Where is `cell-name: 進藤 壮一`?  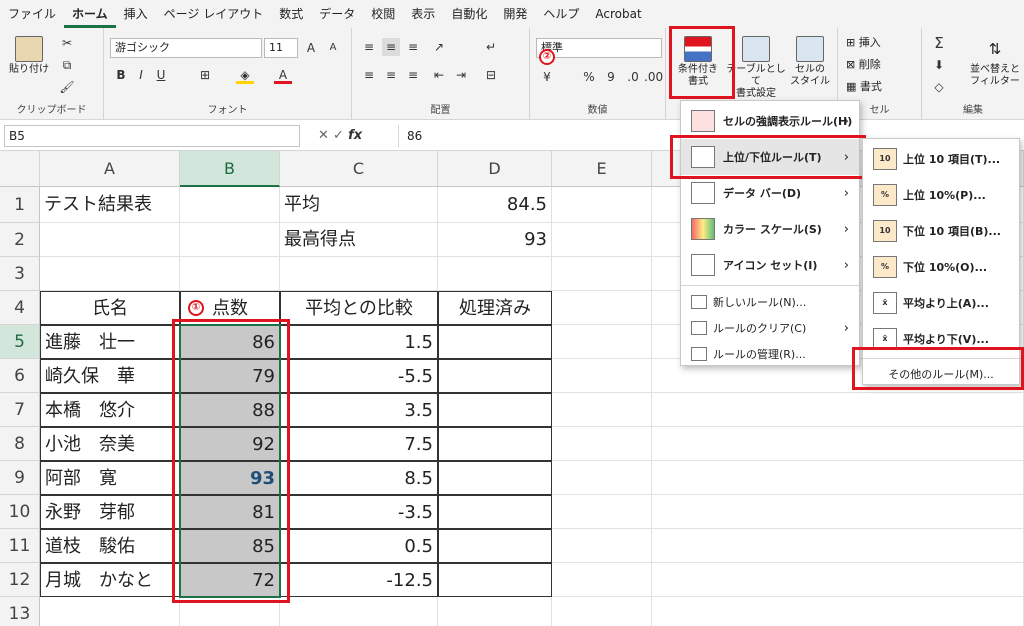
cell-name: 進藤 壮一 is located at coordinates (110, 342).